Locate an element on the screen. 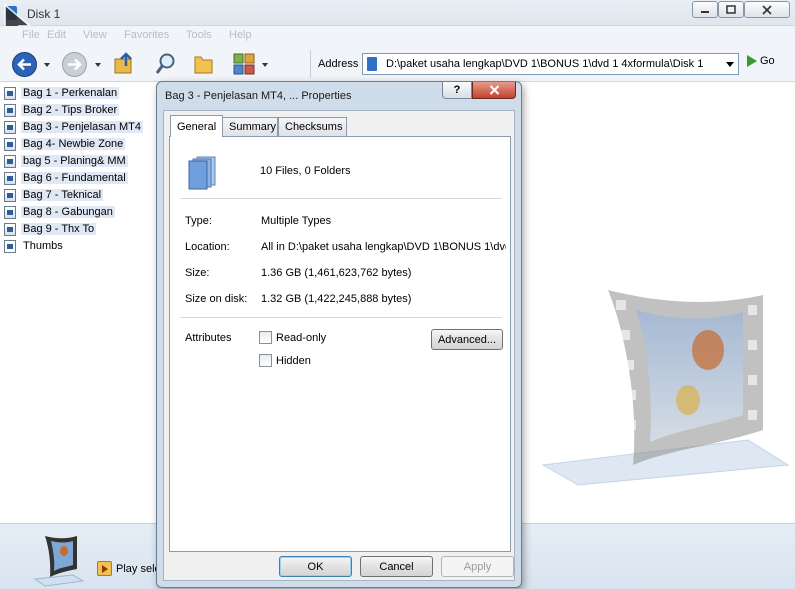 Image resolution: width=795 pixels, height=589 pixels. menu-edit: Edit is located at coordinates (56, 35).